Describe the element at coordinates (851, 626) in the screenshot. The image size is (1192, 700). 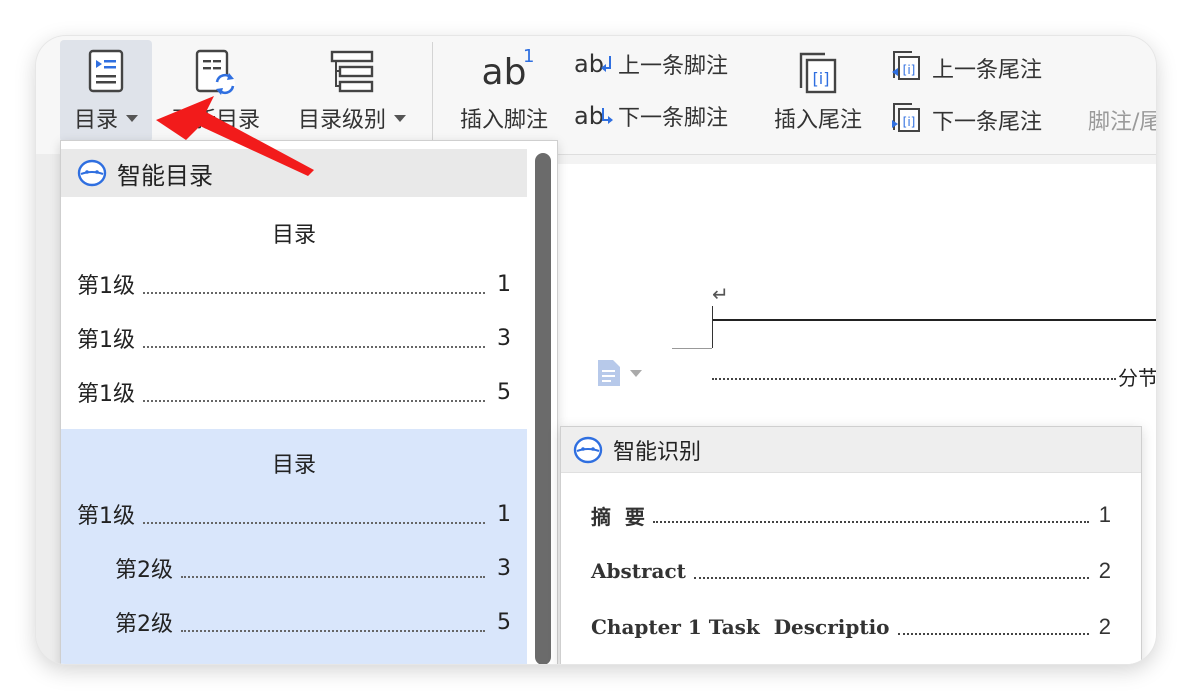
I see `recognized-entry: Chapter 1 Task Descriptio 2` at that location.